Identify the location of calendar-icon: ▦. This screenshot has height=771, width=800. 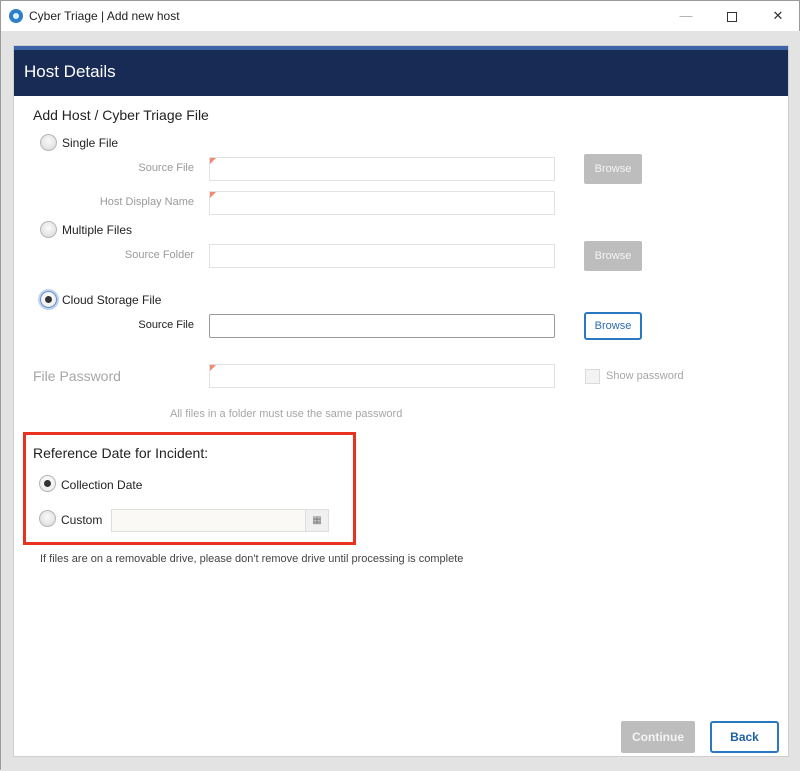
(316, 520).